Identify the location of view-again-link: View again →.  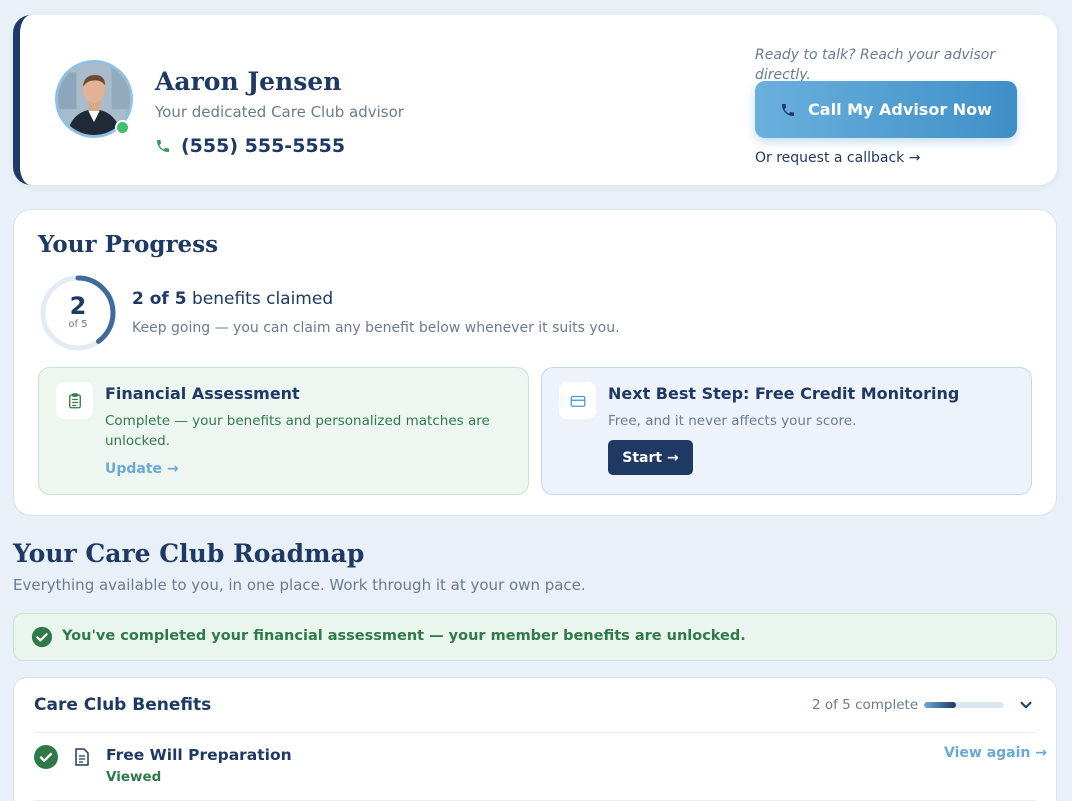
(995, 753).